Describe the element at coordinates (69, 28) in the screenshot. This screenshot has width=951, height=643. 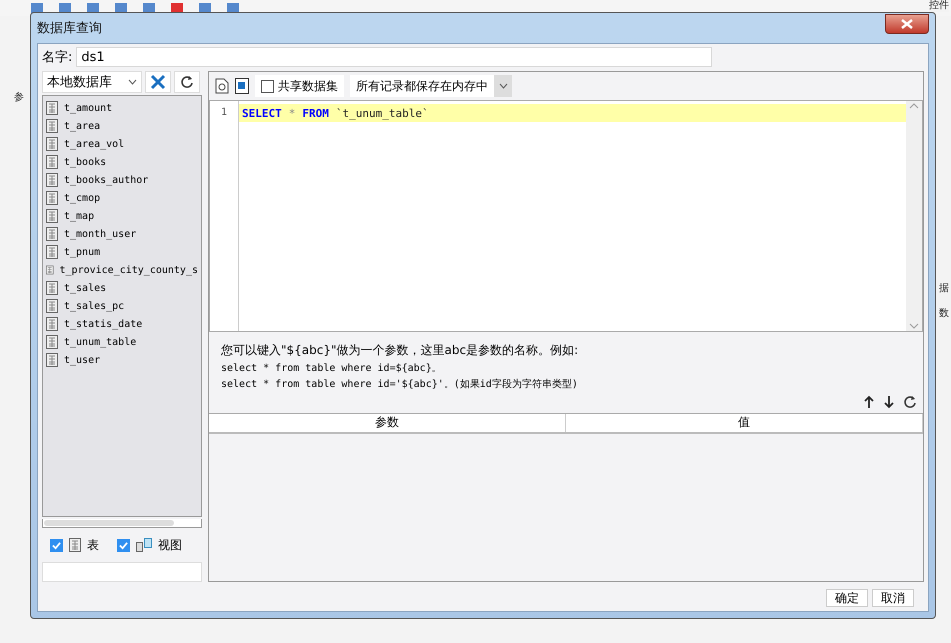
I see `window-title: 数据库查询` at that location.